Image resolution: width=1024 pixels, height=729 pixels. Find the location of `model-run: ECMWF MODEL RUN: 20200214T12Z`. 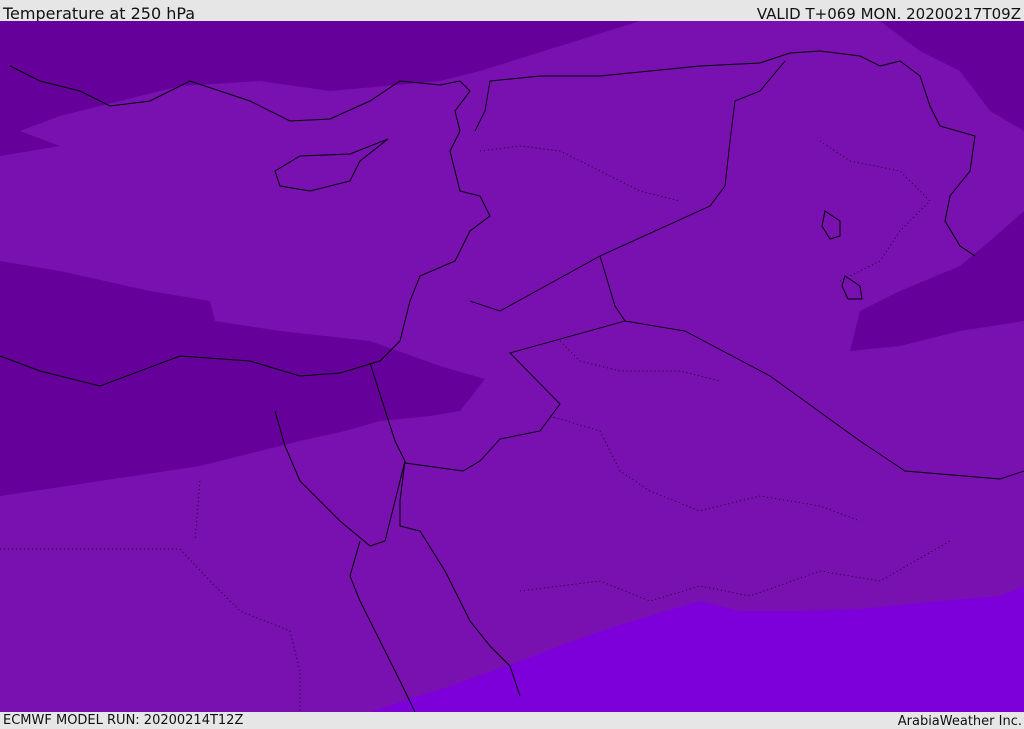

model-run: ECMWF MODEL RUN: 20200214T12Z is located at coordinates (123, 720).